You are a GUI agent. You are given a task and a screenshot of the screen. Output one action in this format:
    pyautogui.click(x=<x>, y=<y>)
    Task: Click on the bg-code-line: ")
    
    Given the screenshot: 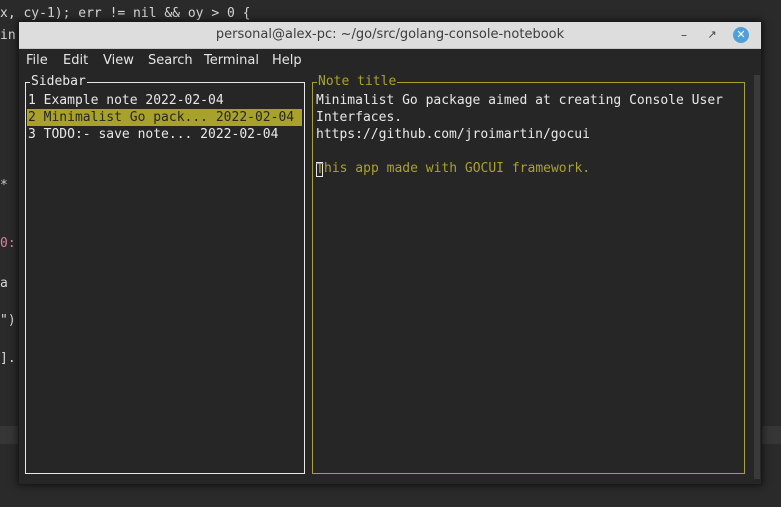 What is the action you would take?
    pyautogui.click(x=8, y=320)
    